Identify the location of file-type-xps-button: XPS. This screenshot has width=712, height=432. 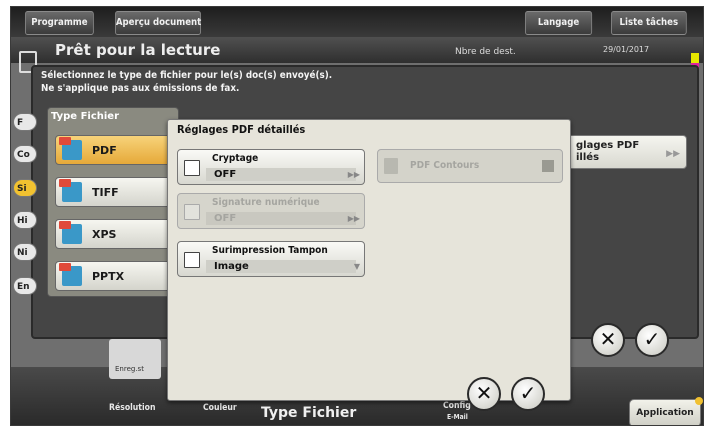
(113, 234).